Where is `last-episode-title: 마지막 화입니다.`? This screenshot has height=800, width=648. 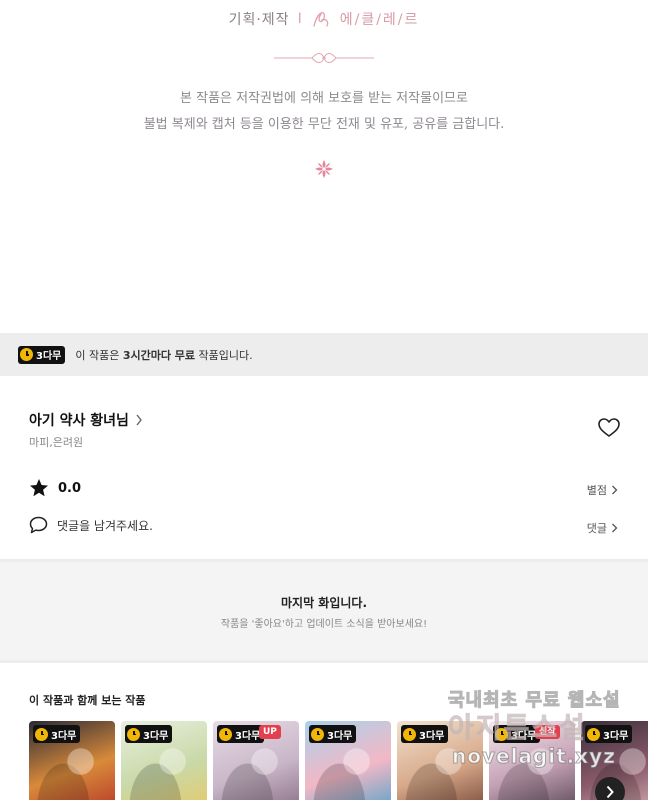
last-episode-title: 마지막 화입니다. is located at coordinates (324, 603).